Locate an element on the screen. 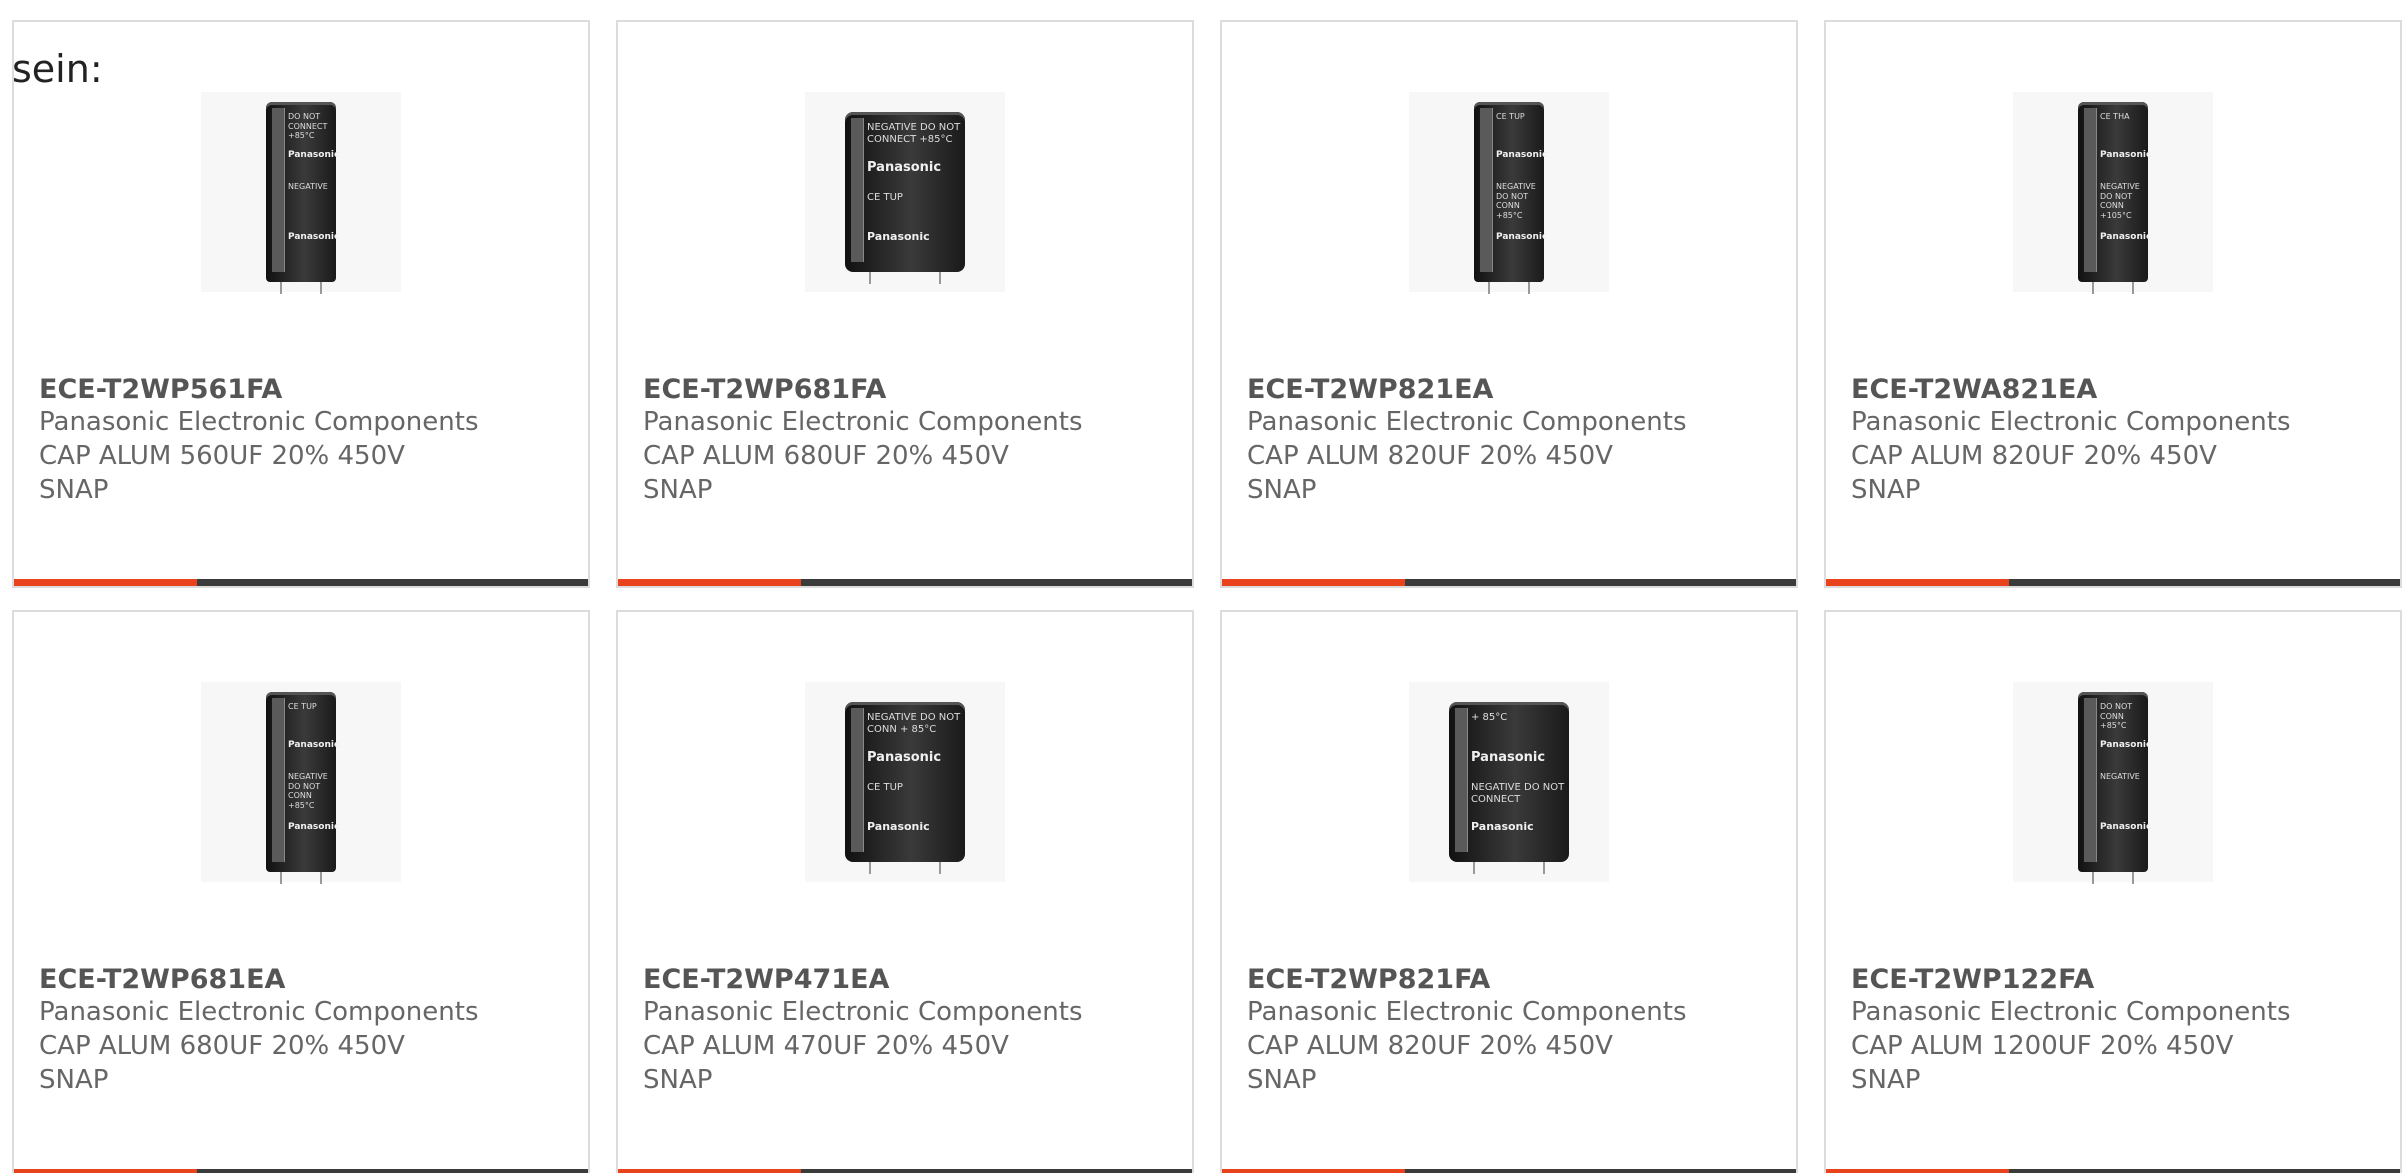 The image size is (2405, 1173). capacitor-text-a: CE THA is located at coordinates (2115, 116).